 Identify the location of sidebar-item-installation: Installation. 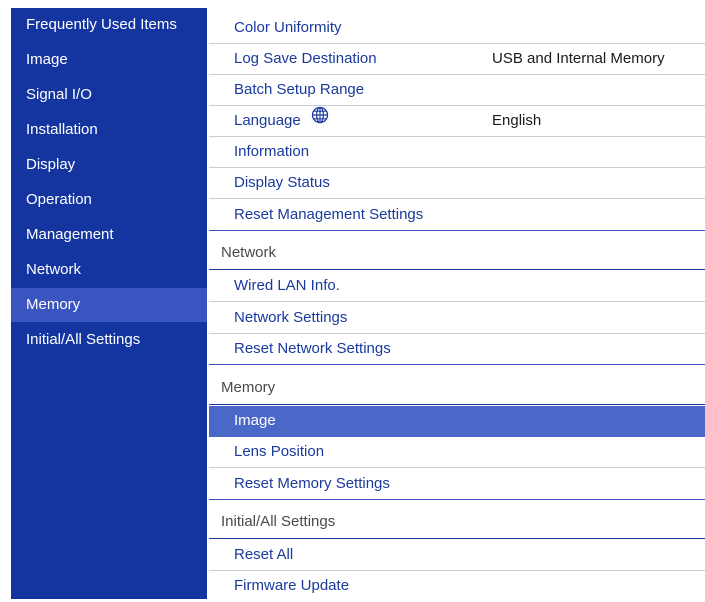
(109, 130).